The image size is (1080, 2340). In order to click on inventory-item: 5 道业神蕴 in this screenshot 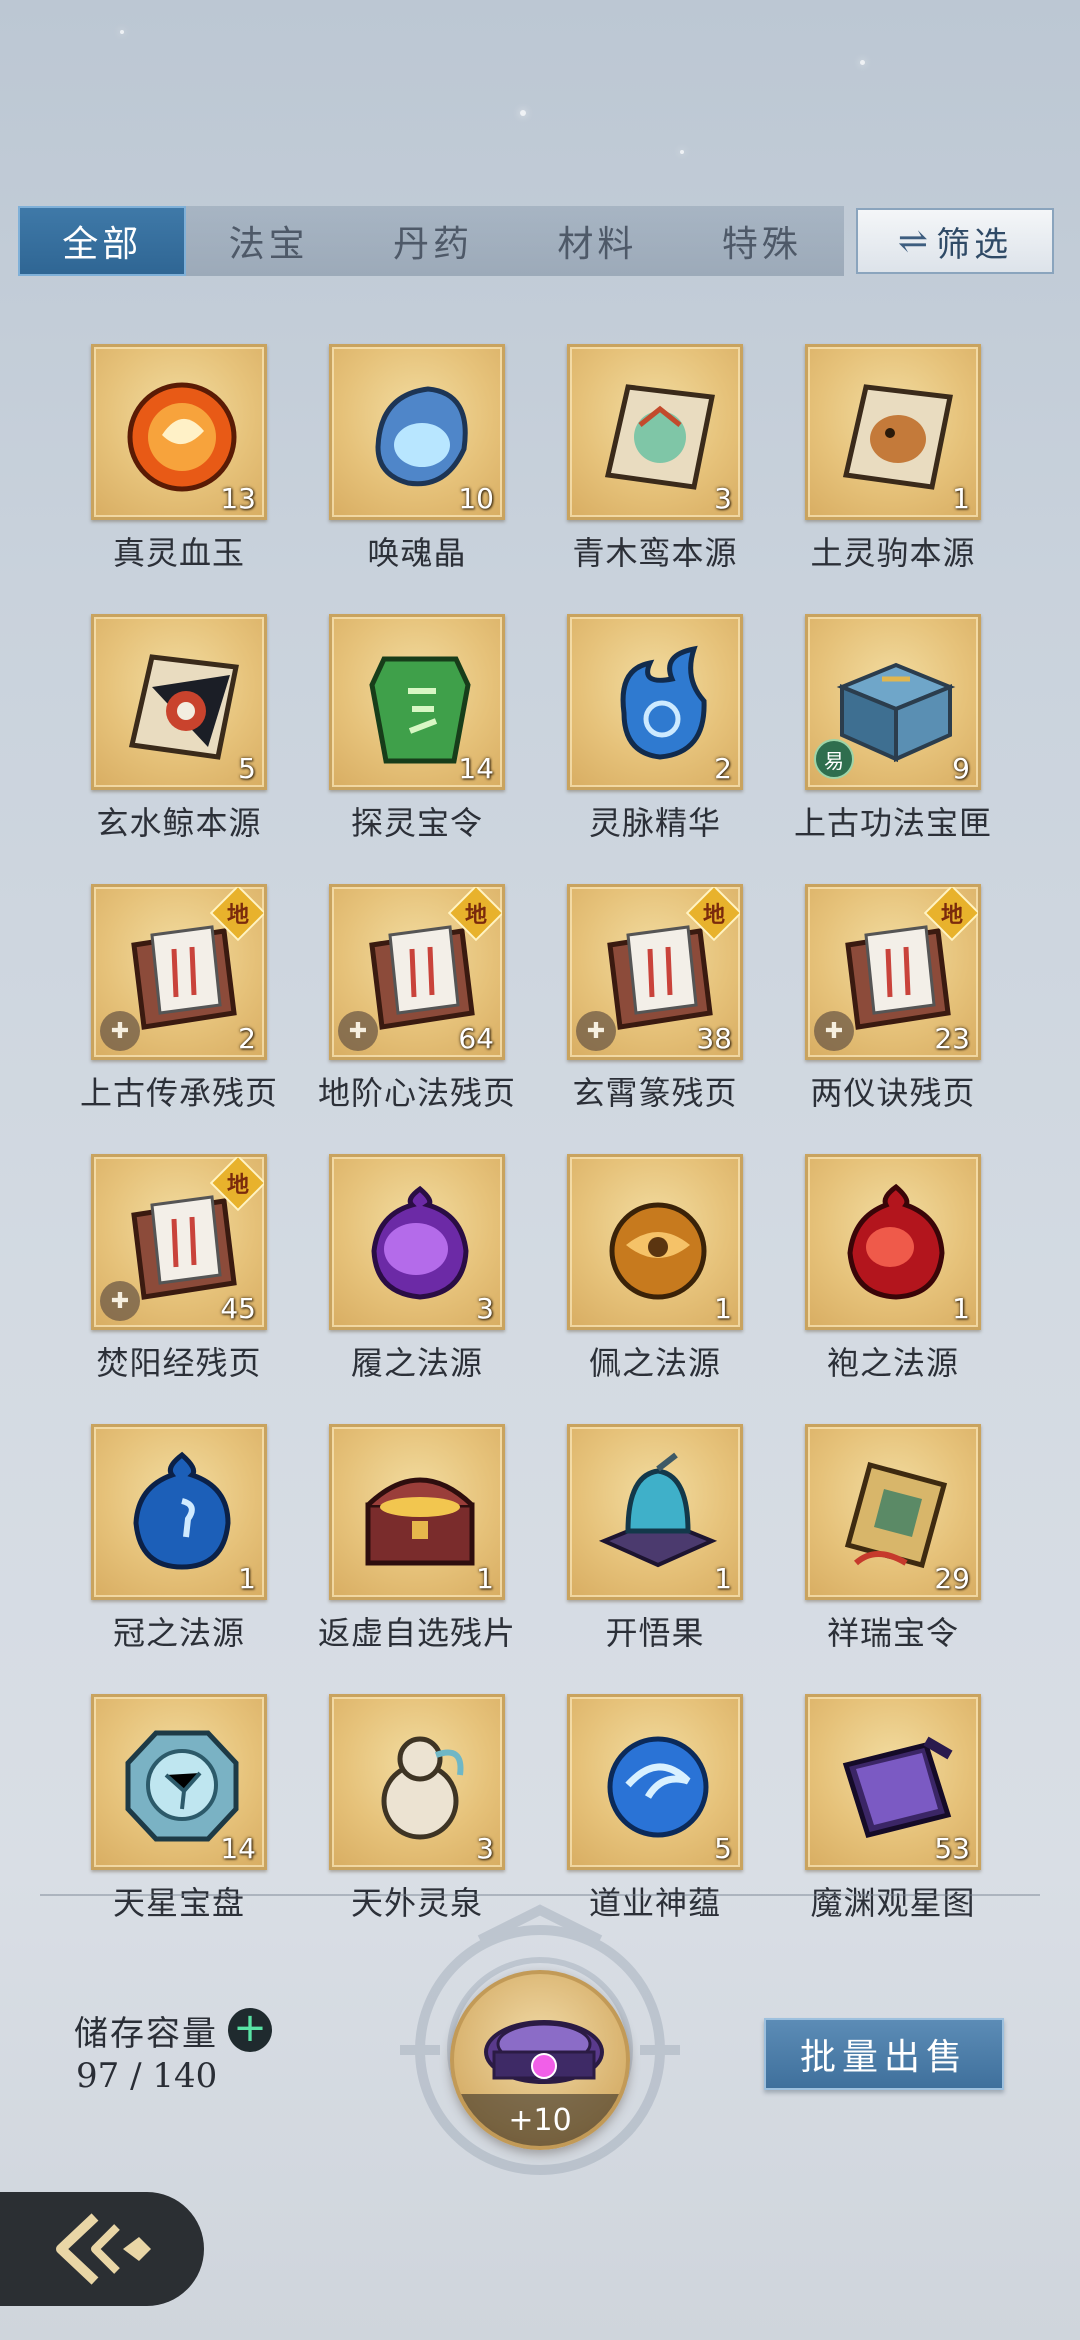, I will do `click(655, 1809)`.